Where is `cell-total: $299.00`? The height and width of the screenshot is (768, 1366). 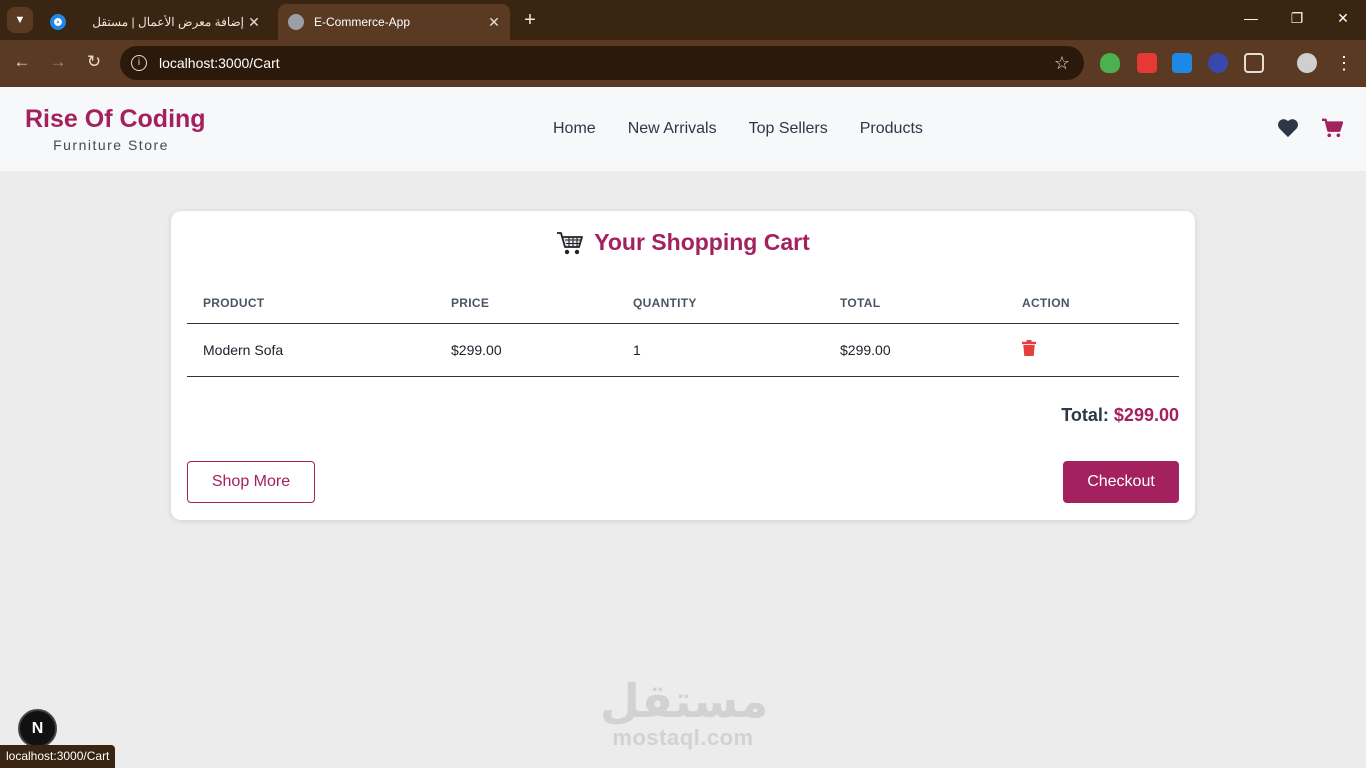
cell-total: $299.00 is located at coordinates (915, 350).